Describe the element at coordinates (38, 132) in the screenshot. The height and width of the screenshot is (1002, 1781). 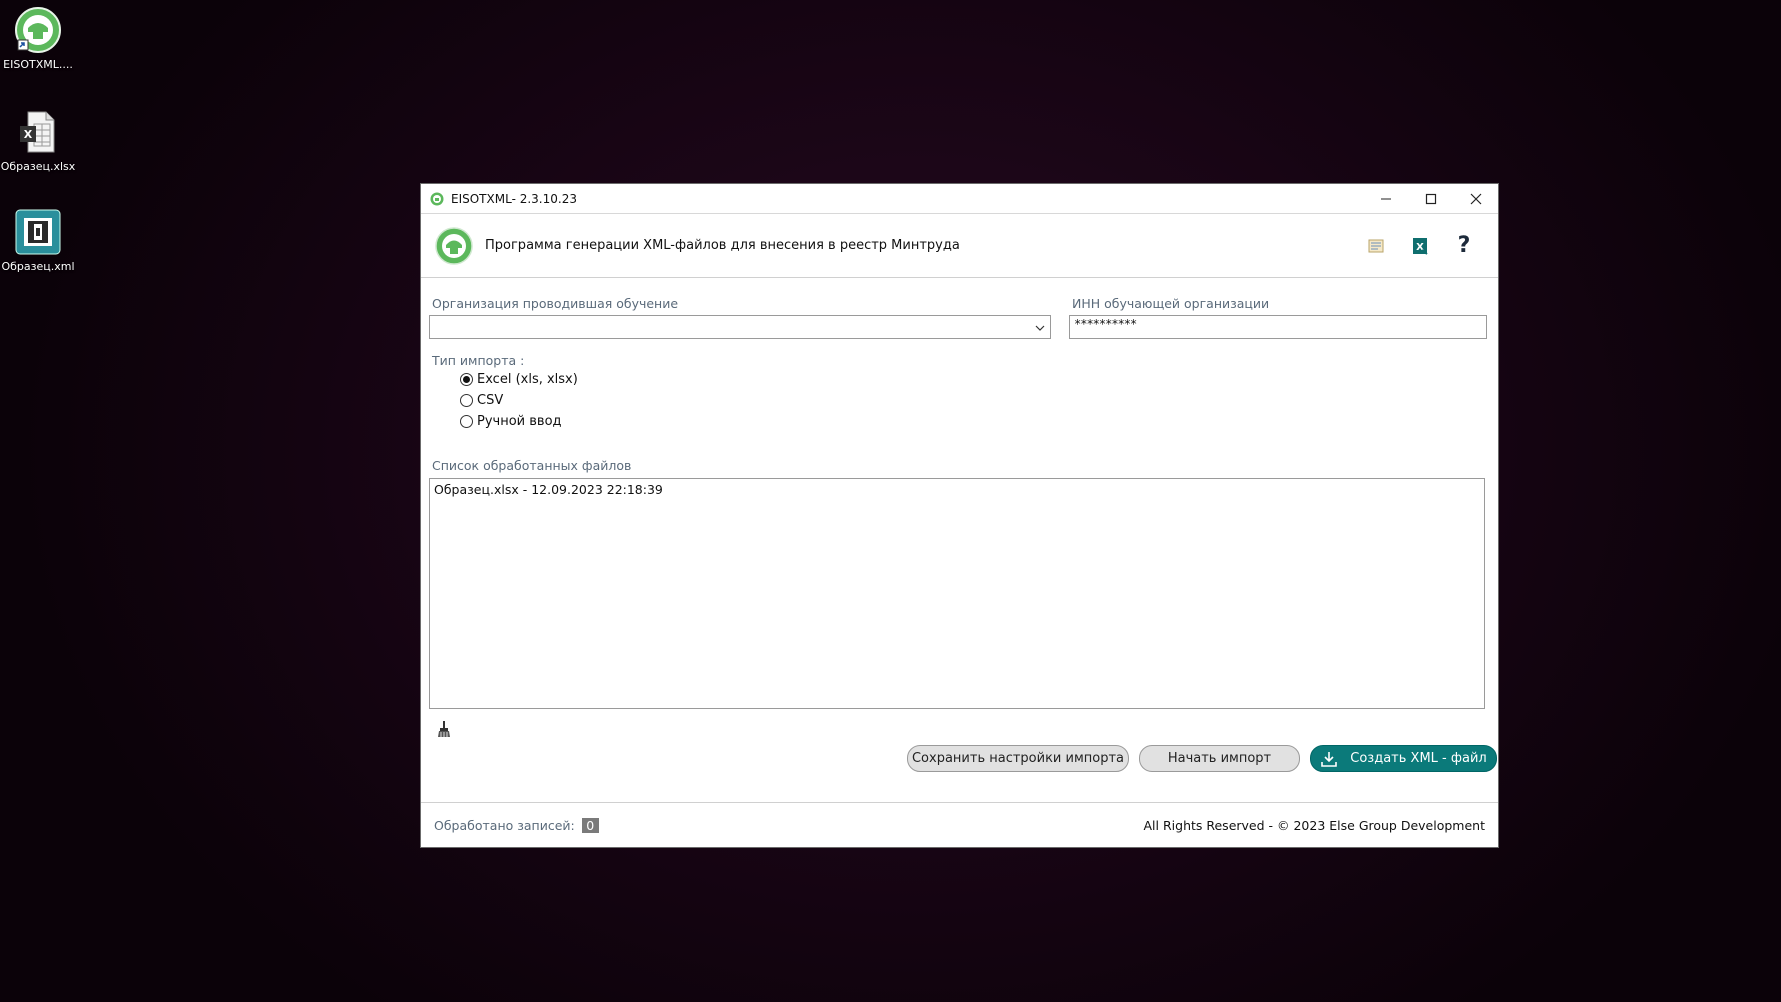
I see `excel-file-icon: X` at that location.